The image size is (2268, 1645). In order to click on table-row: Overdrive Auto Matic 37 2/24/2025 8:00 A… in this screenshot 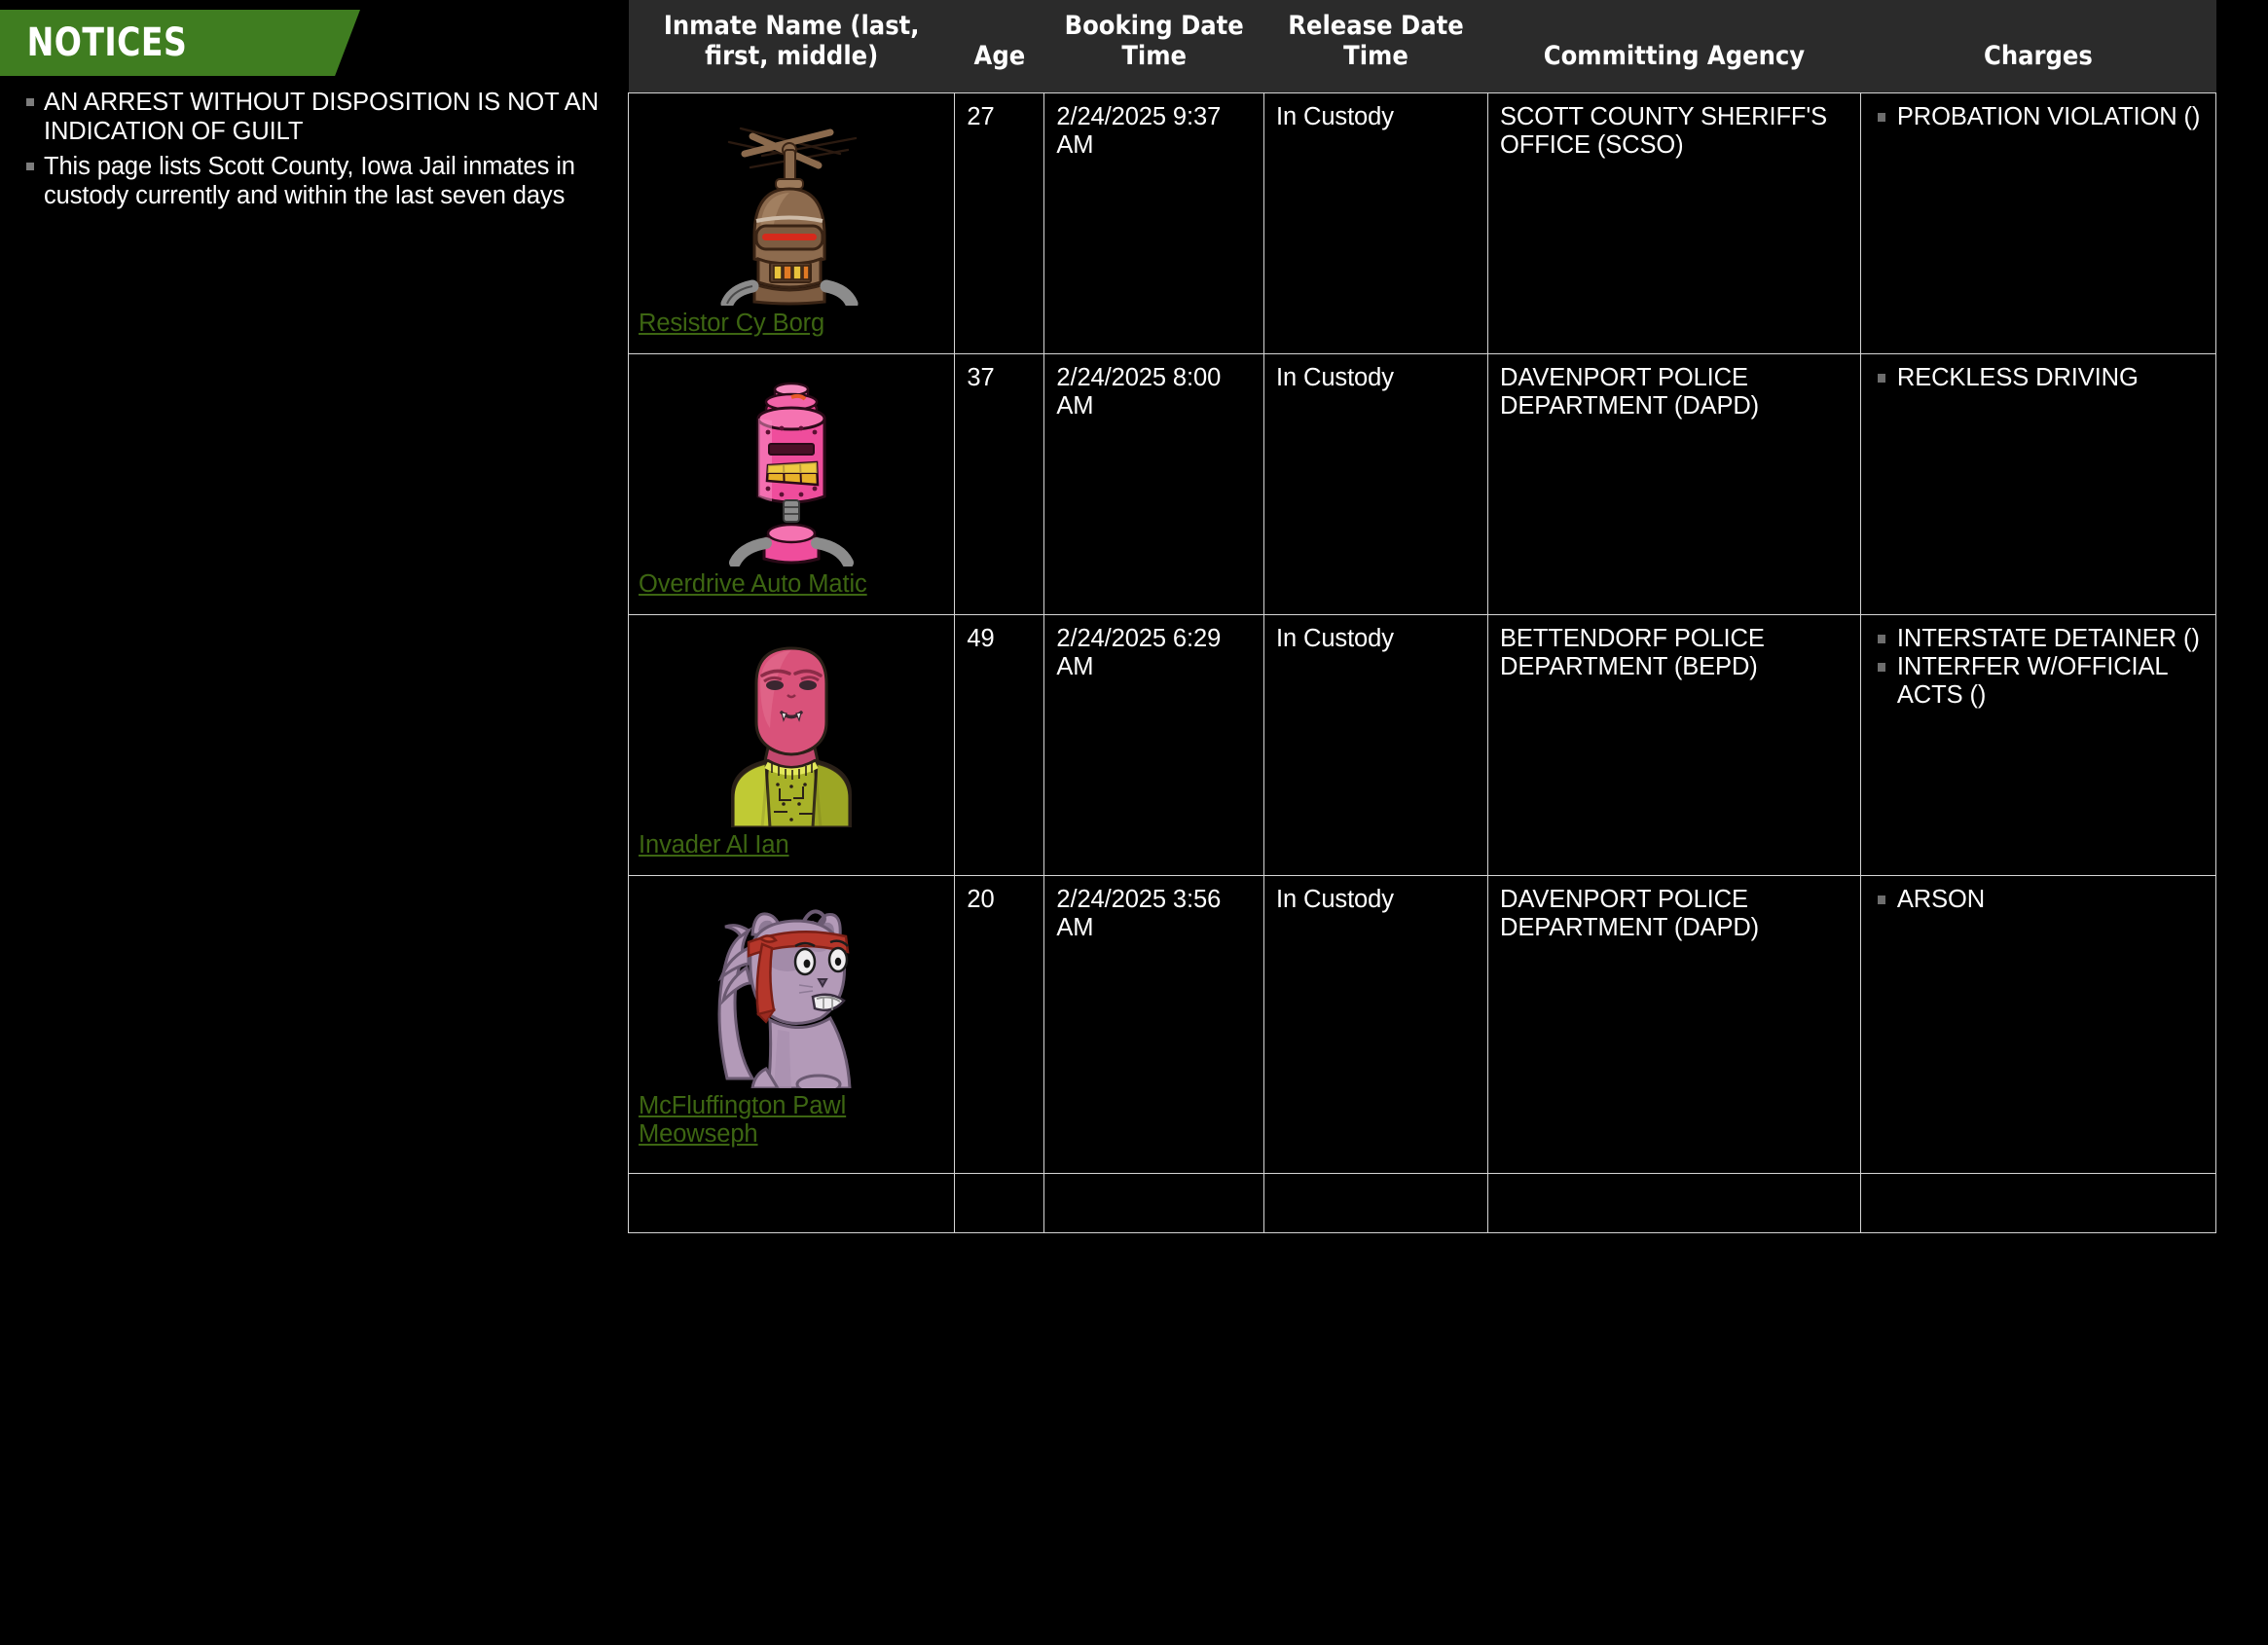, I will do `click(1422, 483)`.